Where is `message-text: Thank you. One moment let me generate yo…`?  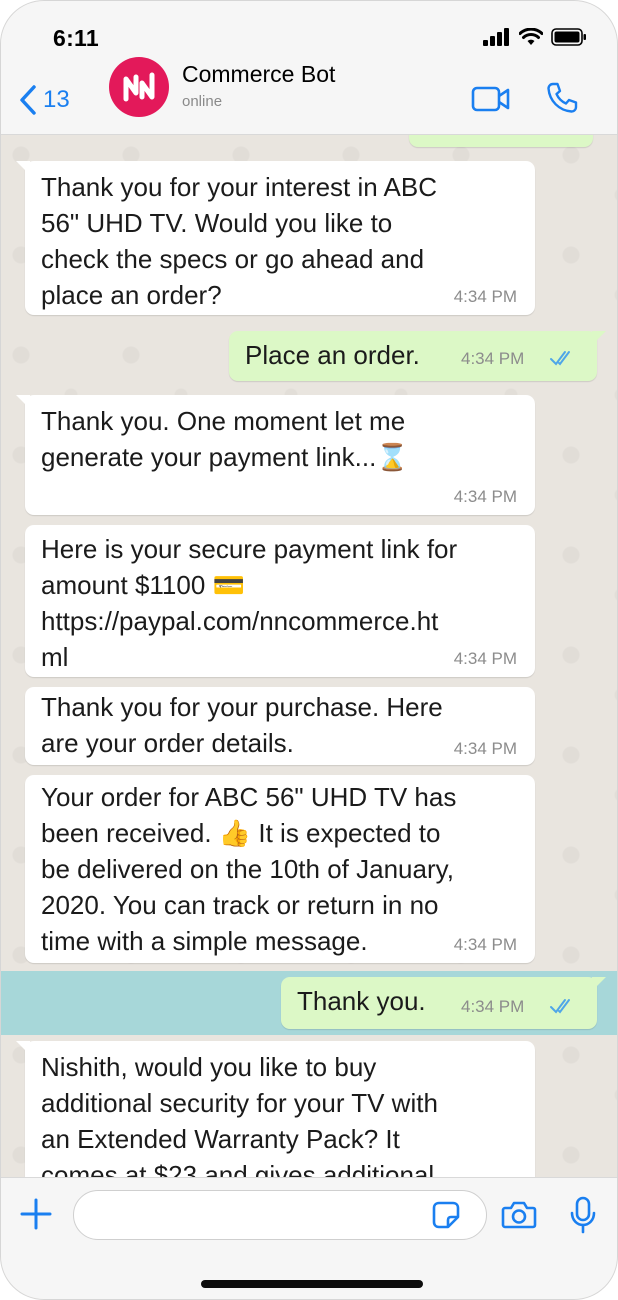
message-text: Thank you. One moment let me generate yo… is located at coordinates (225, 439).